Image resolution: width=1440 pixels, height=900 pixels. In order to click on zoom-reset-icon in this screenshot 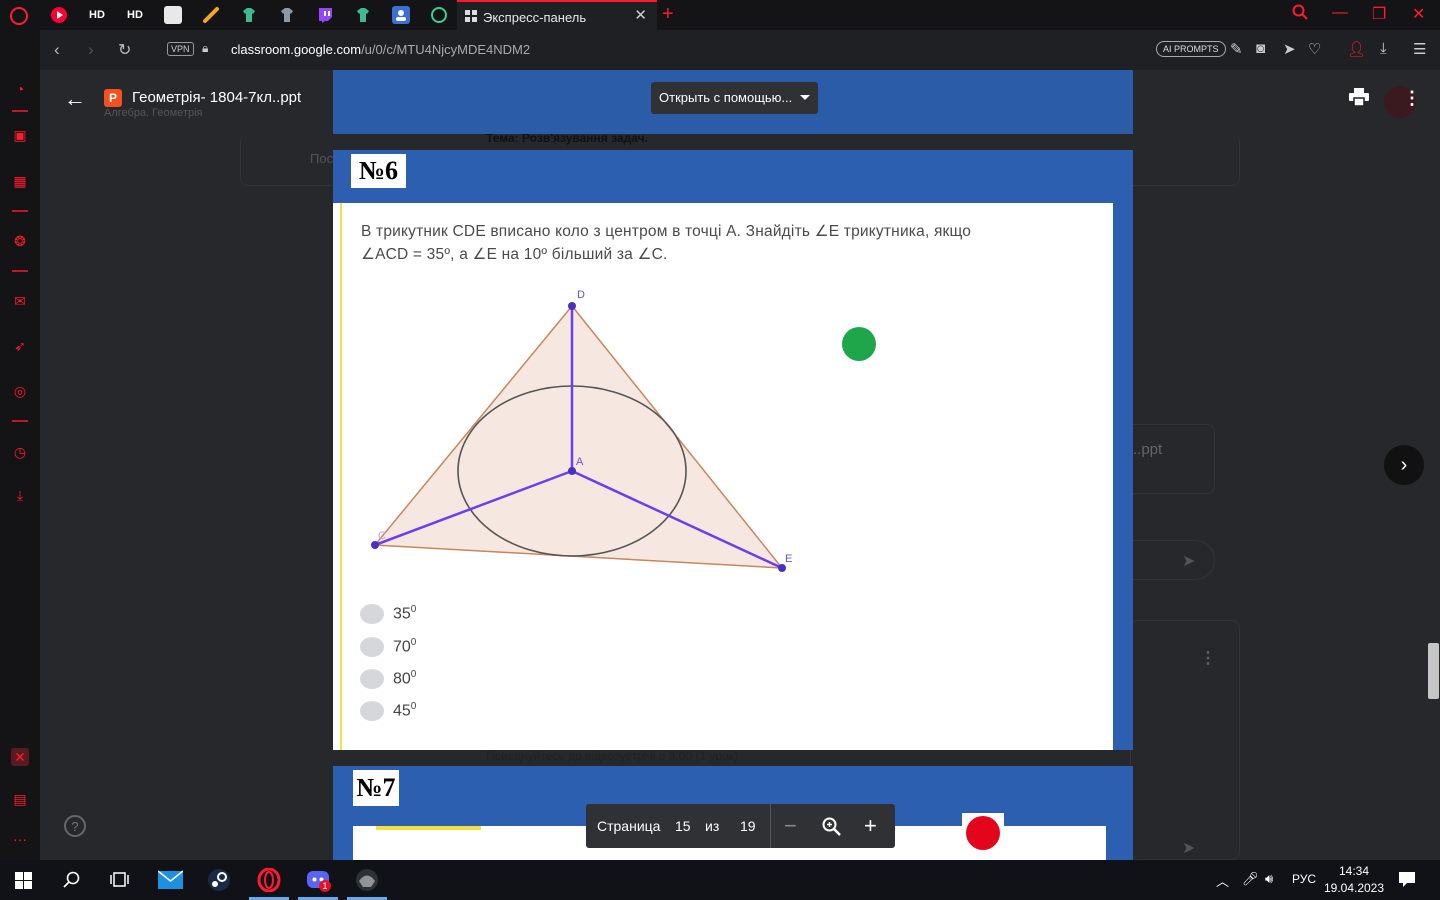, I will do `click(831, 826)`.